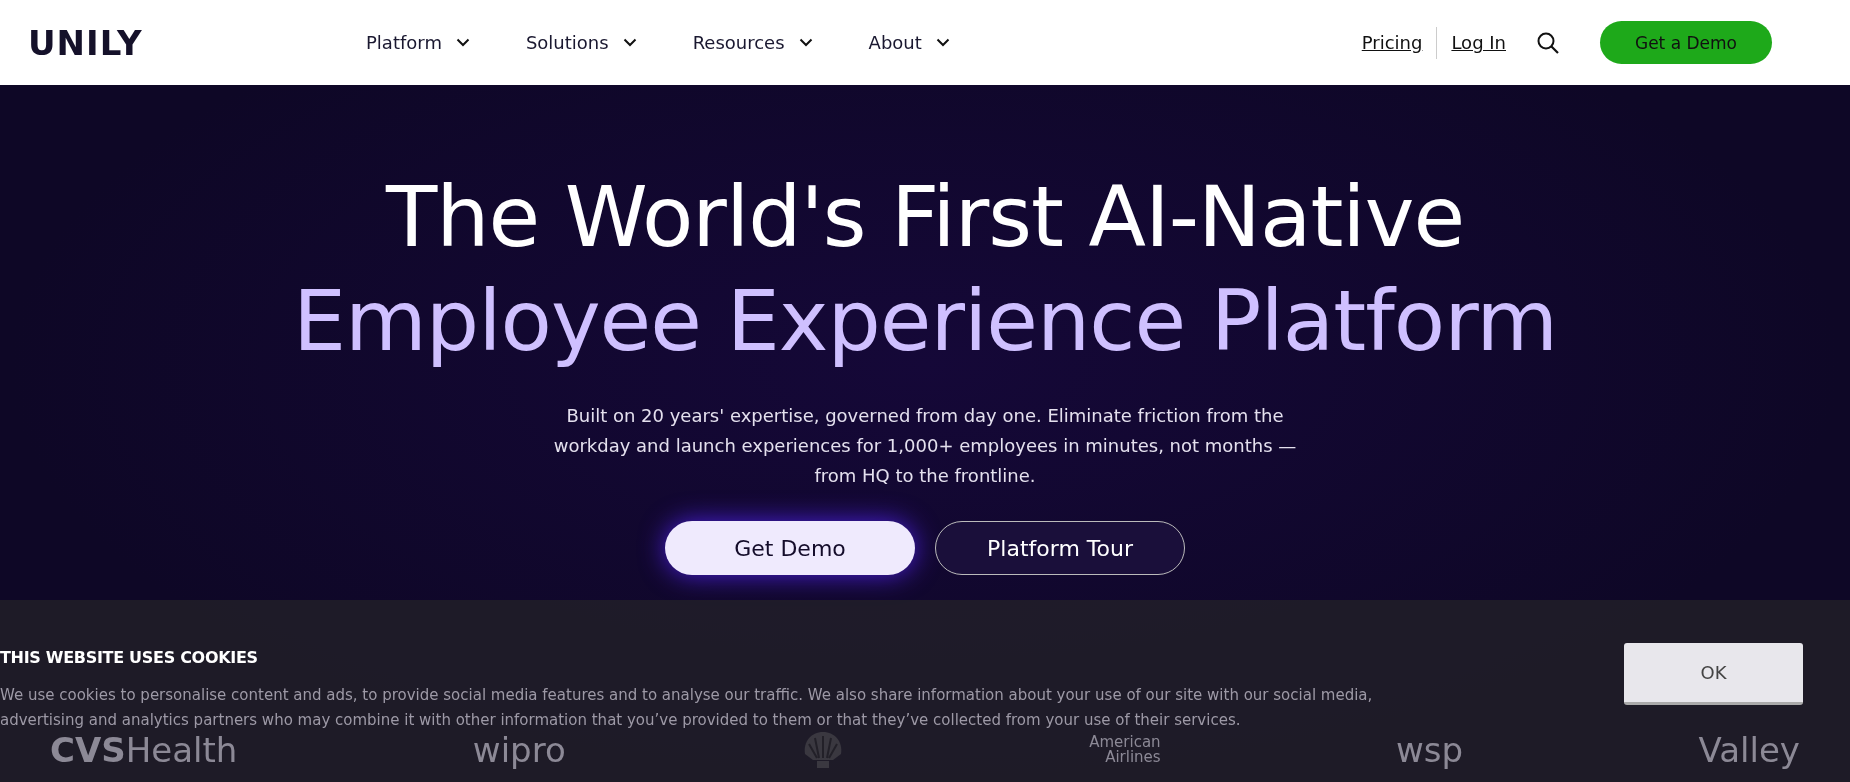 The height and width of the screenshot is (782, 1850). I want to click on nav-menu-item: Solutions, so click(581, 42).